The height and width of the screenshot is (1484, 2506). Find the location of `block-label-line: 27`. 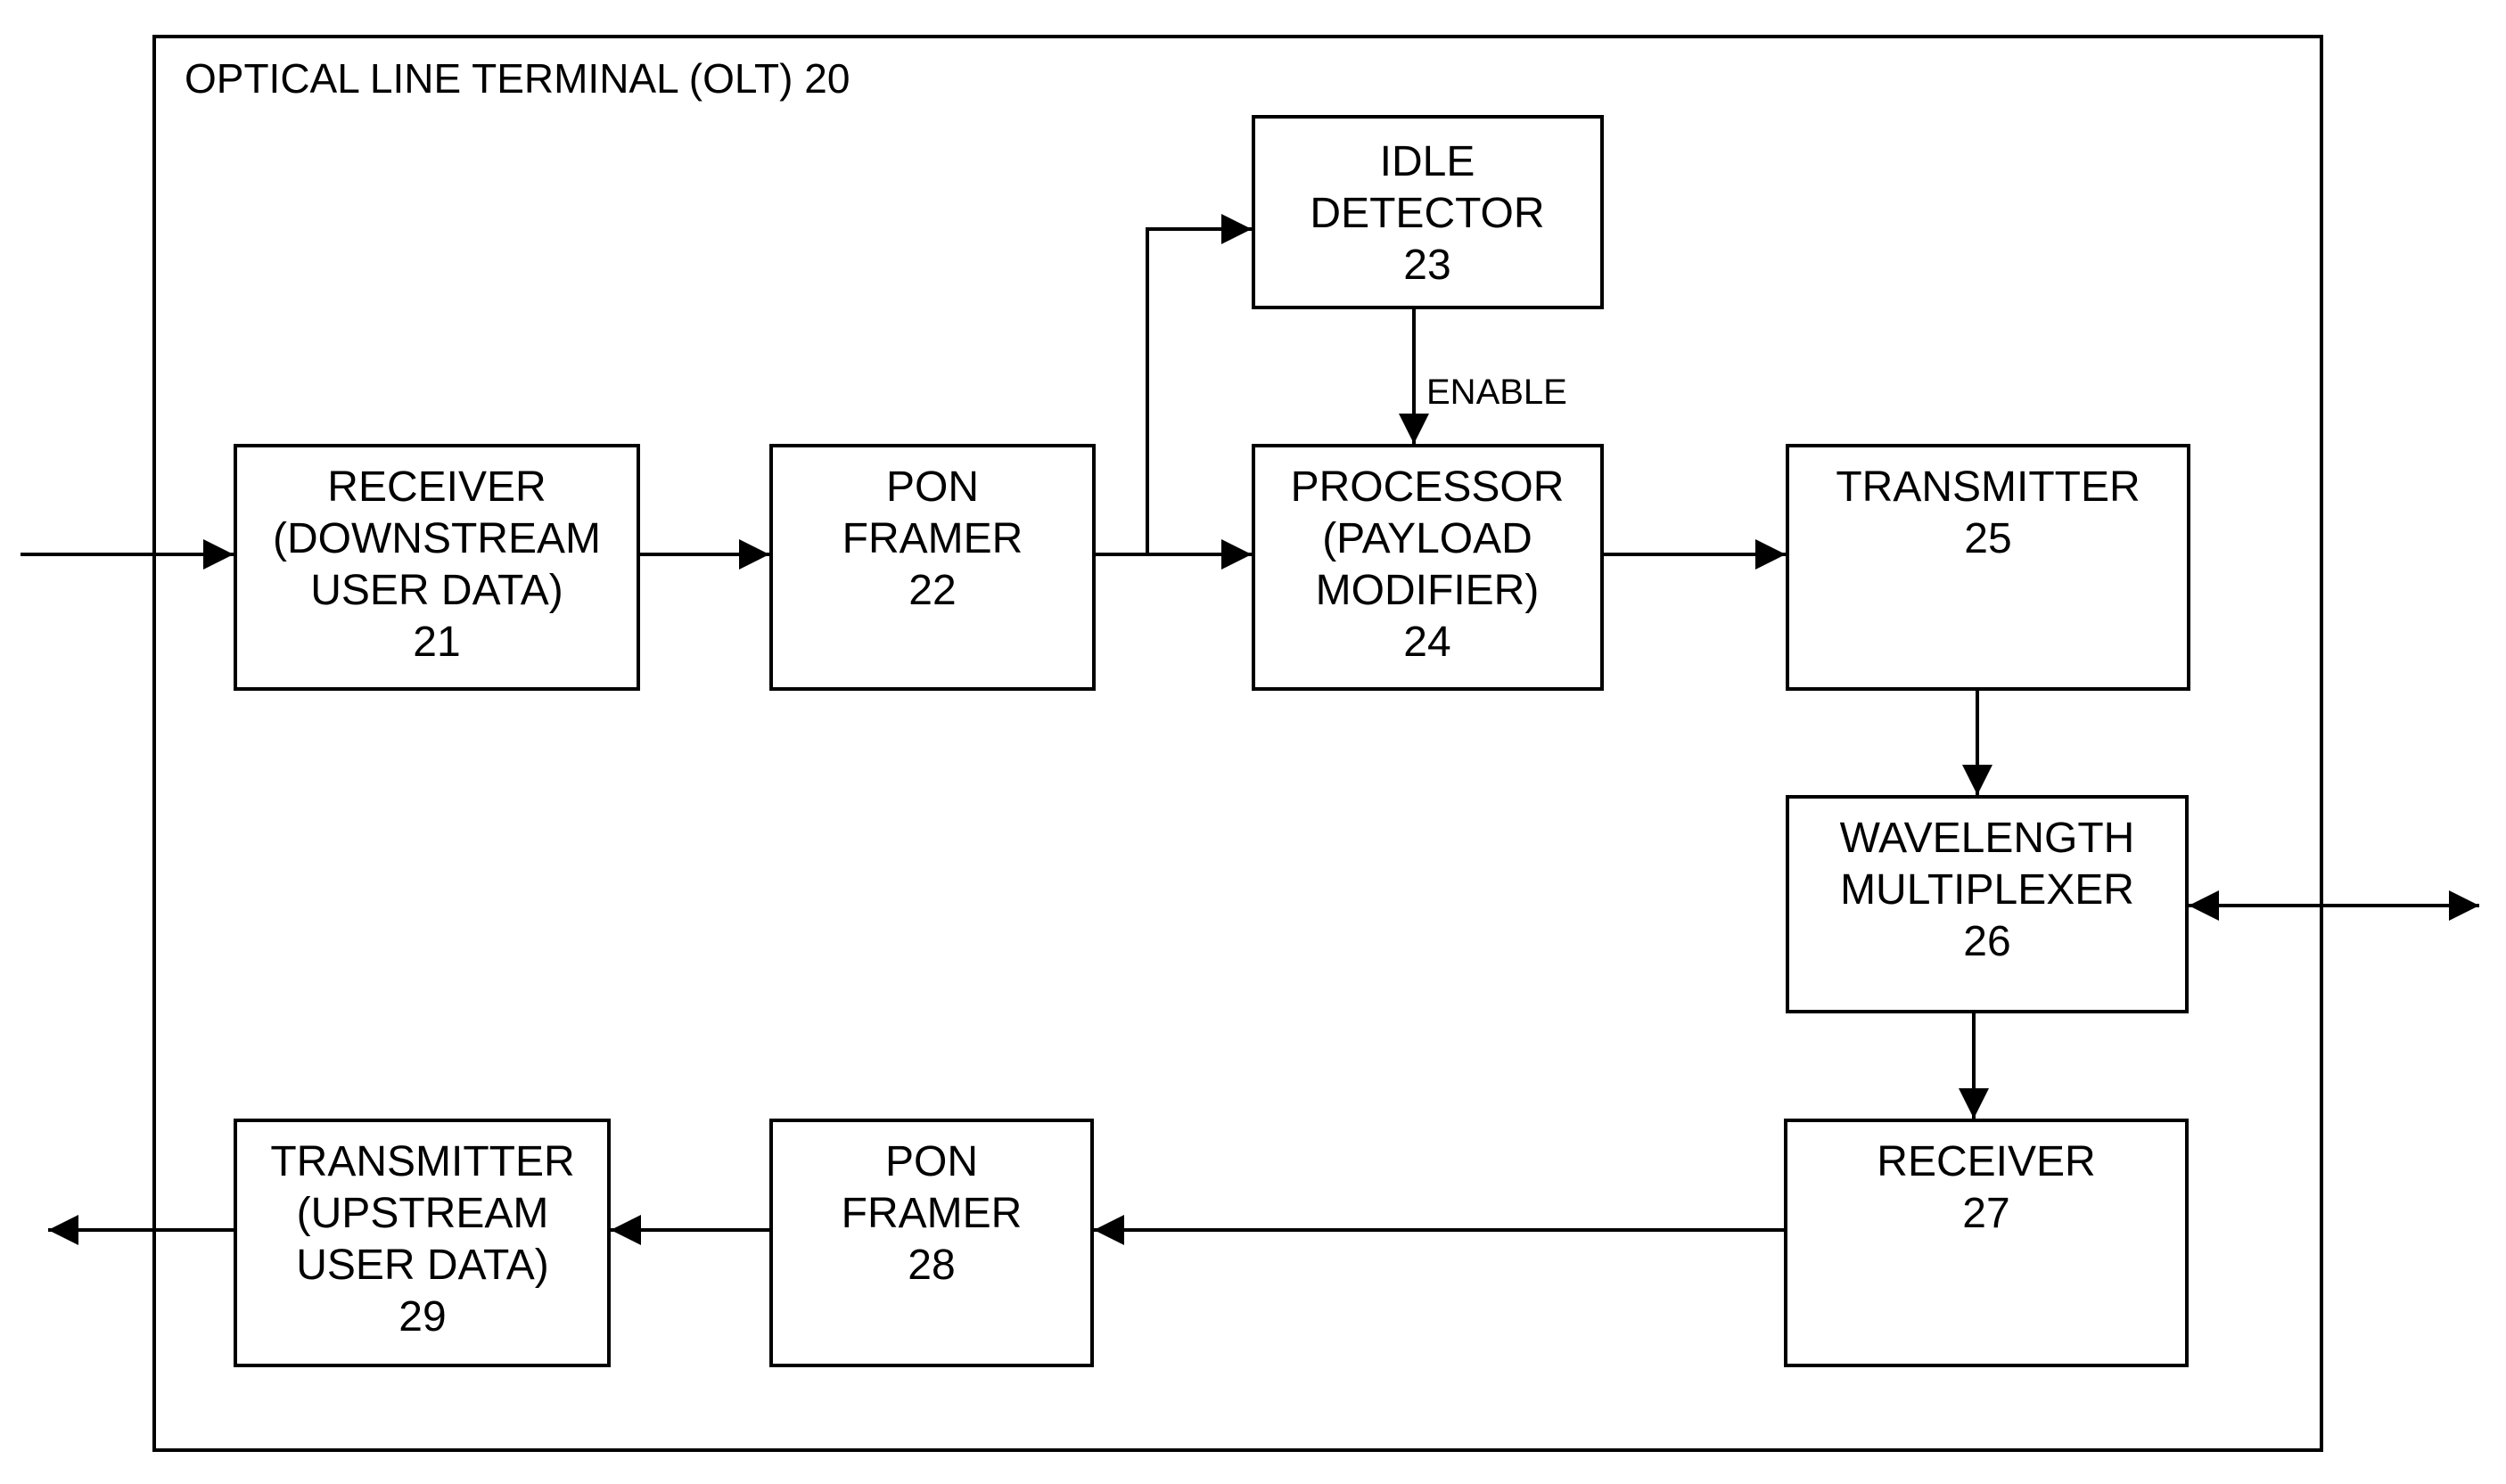

block-label-line: 27 is located at coordinates (1985, 1213).